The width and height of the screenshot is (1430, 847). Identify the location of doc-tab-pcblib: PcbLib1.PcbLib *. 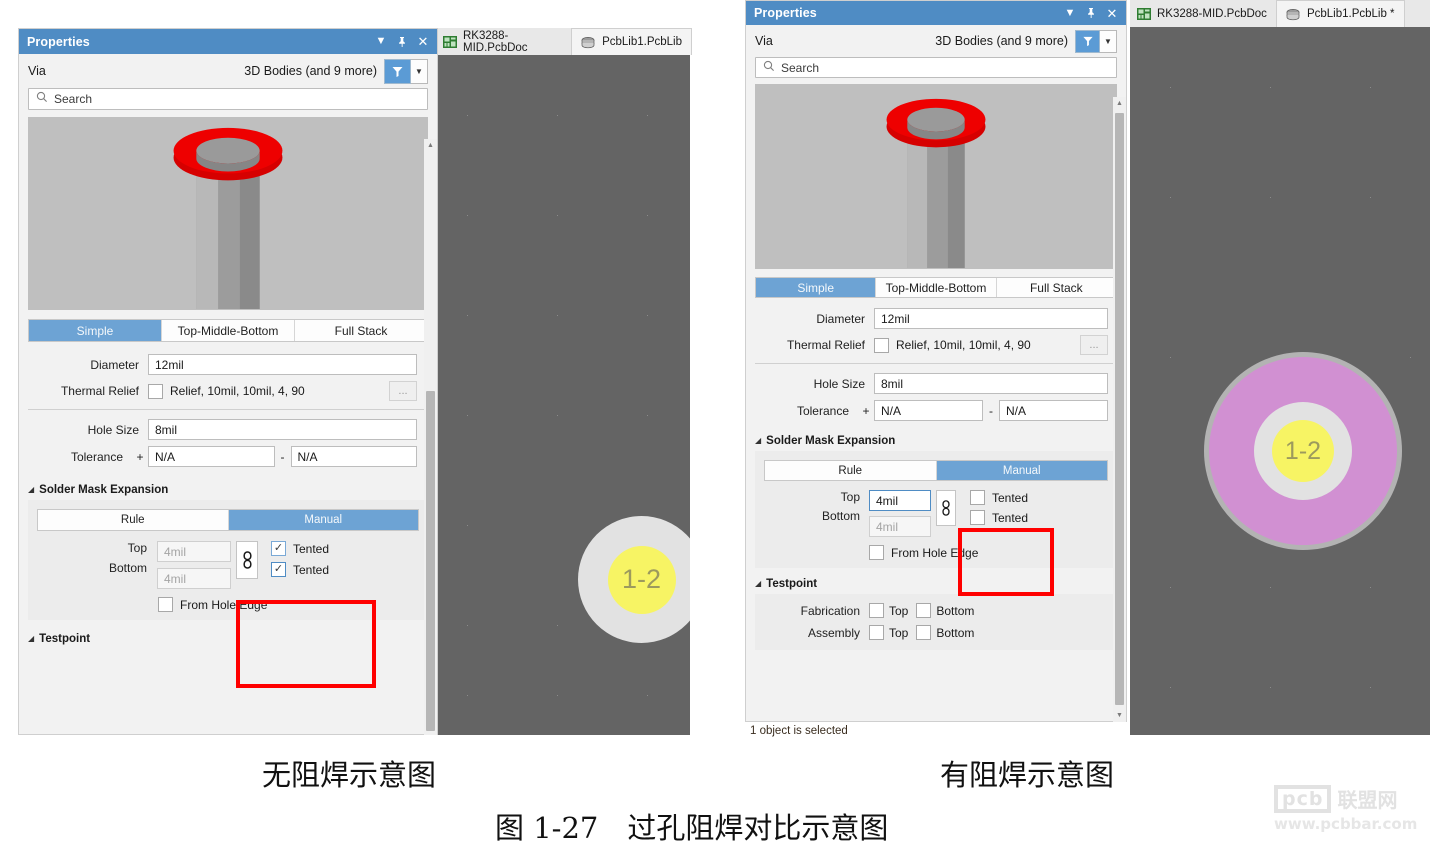
(1340, 13).